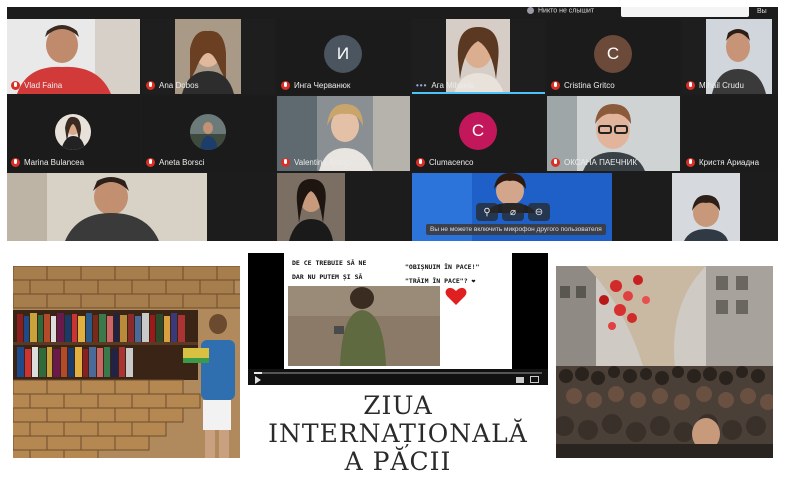  What do you see at coordinates (398, 461) in the screenshot?
I see `title-line-3: A PĂCII` at bounding box center [398, 461].